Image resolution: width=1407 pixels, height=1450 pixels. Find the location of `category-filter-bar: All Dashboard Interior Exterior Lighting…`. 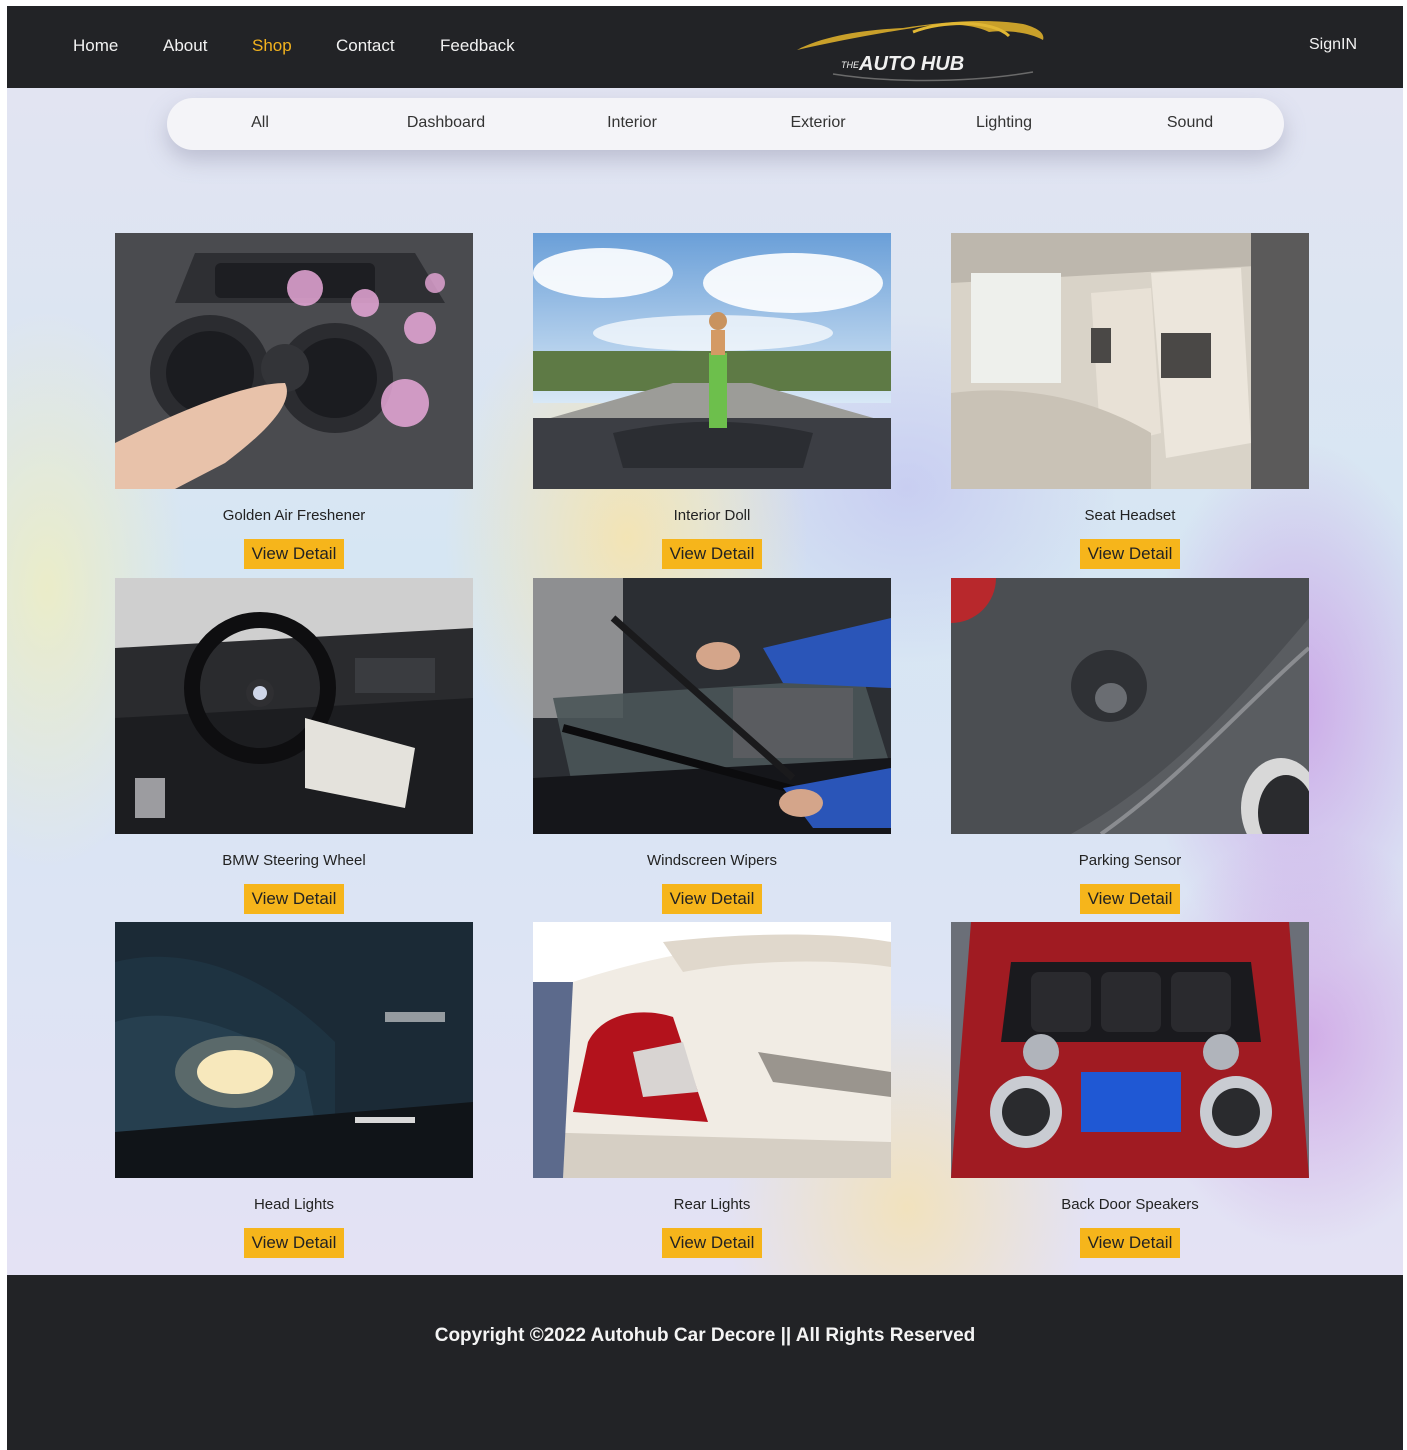

category-filter-bar: All Dashboard Interior Exterior Lighting… is located at coordinates (725, 124).